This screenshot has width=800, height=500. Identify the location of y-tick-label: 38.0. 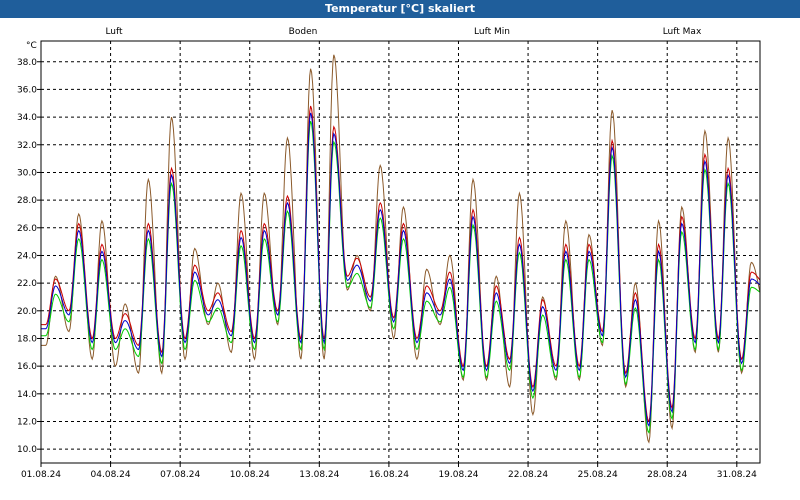
(27, 63).